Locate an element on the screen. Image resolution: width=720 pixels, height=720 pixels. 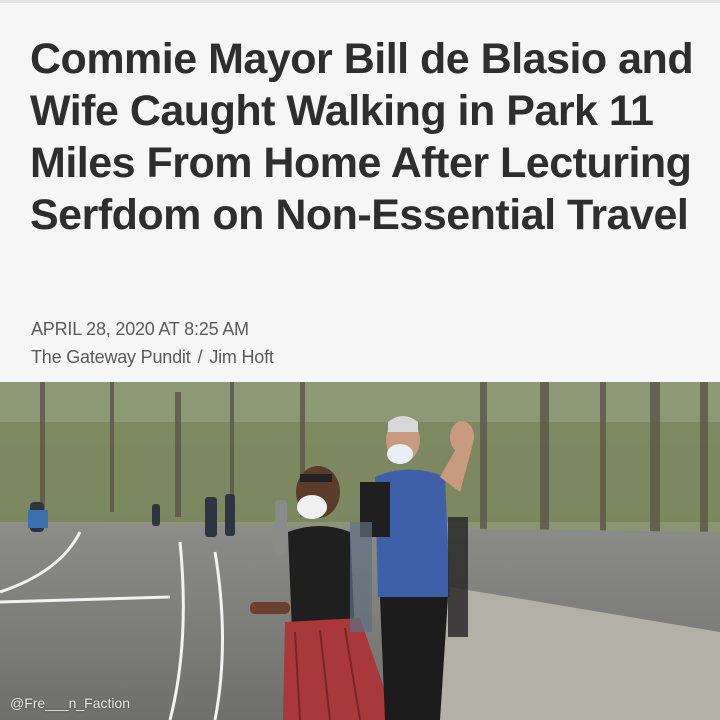
source-link: The Gateway Pundit is located at coordinates (111, 357).